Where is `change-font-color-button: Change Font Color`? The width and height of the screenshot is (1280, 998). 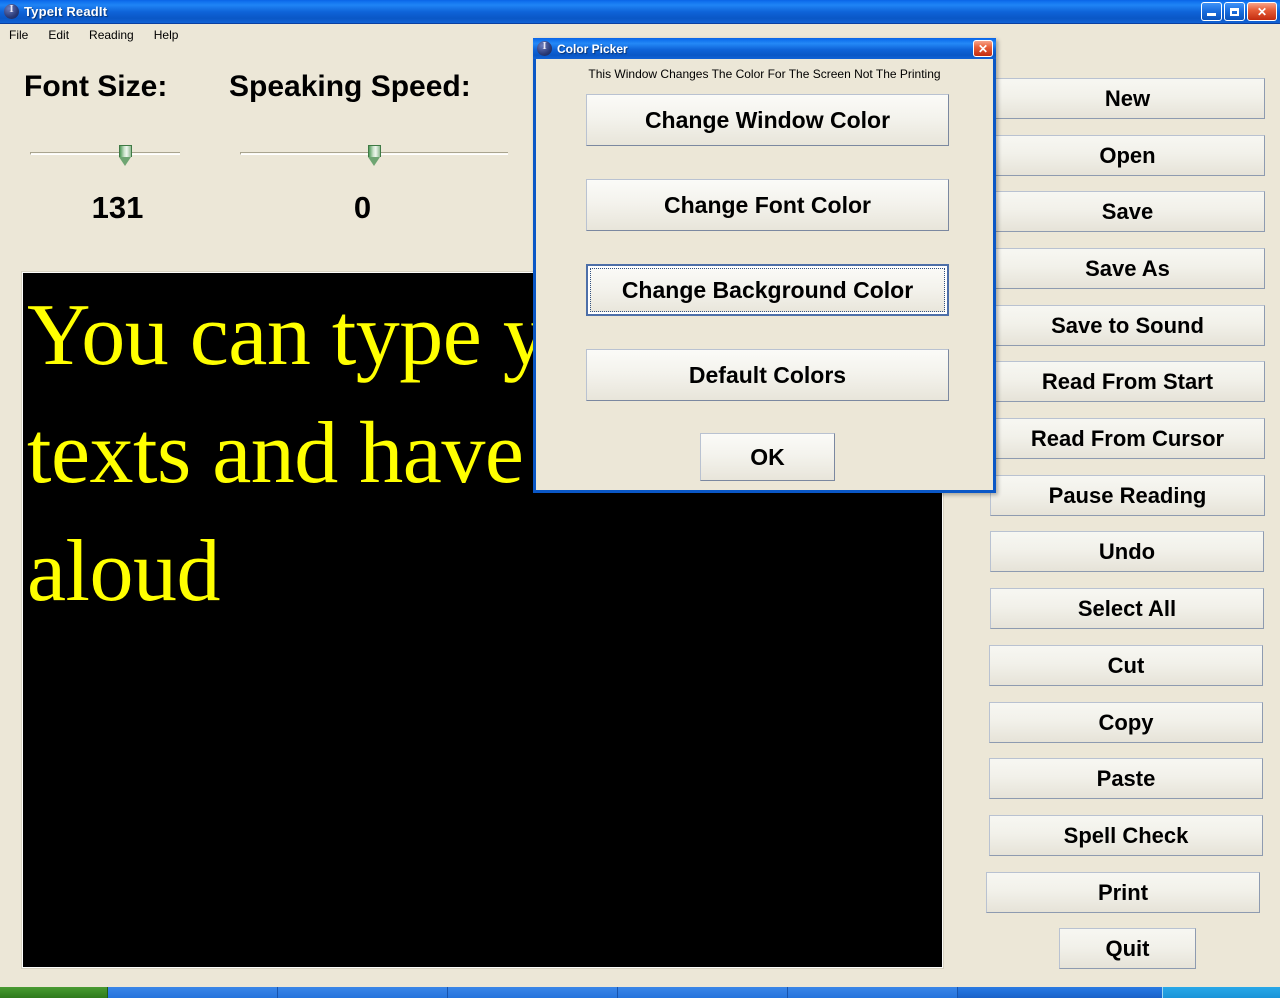 change-font-color-button: Change Font Color is located at coordinates (767, 205).